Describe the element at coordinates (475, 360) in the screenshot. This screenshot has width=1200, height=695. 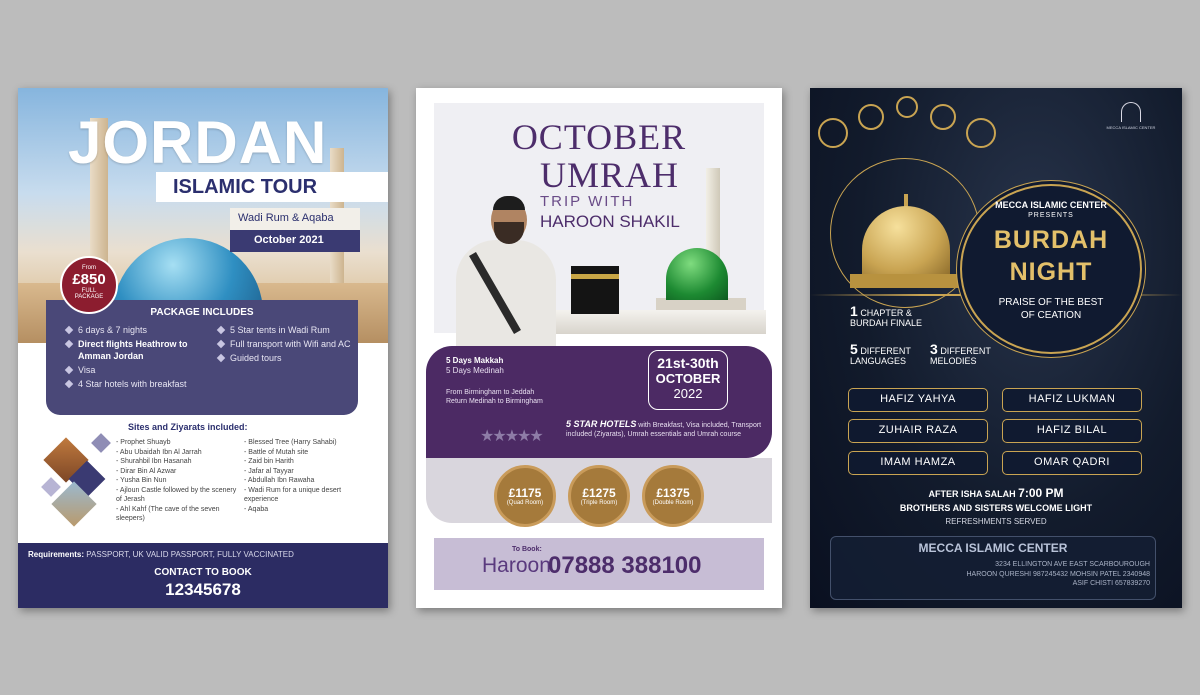
I see `days-makkah: 5 Days Makkah` at that location.